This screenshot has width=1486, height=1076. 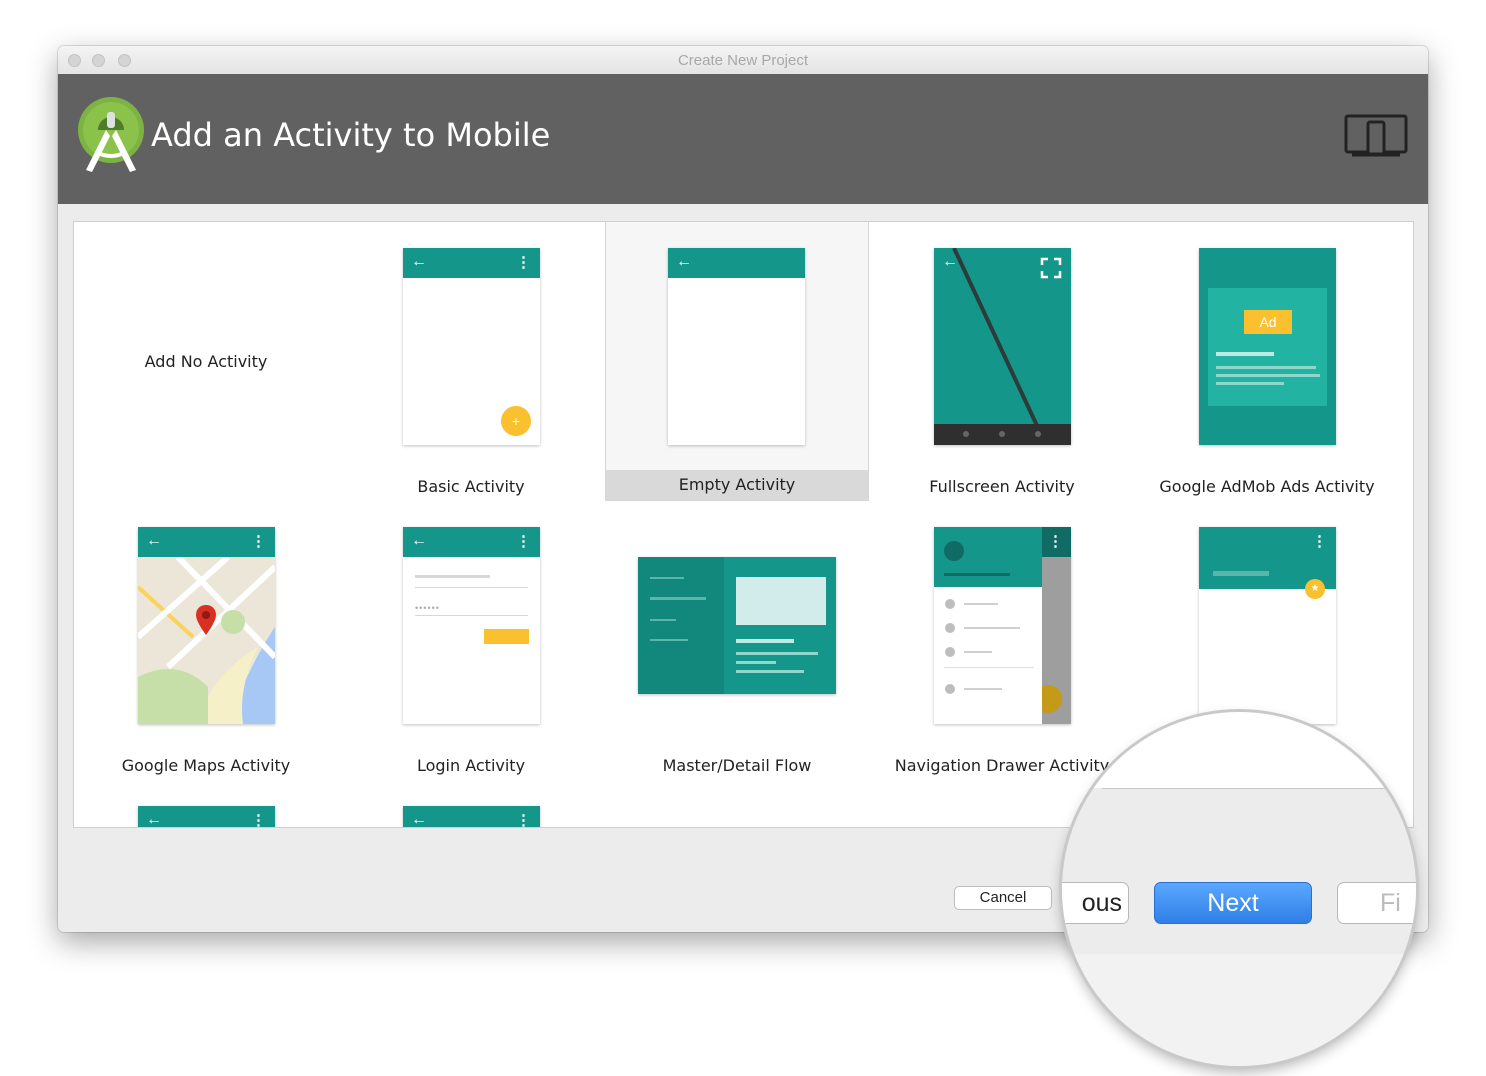 I want to click on fullscreen-icon, so click(x=1051, y=268).